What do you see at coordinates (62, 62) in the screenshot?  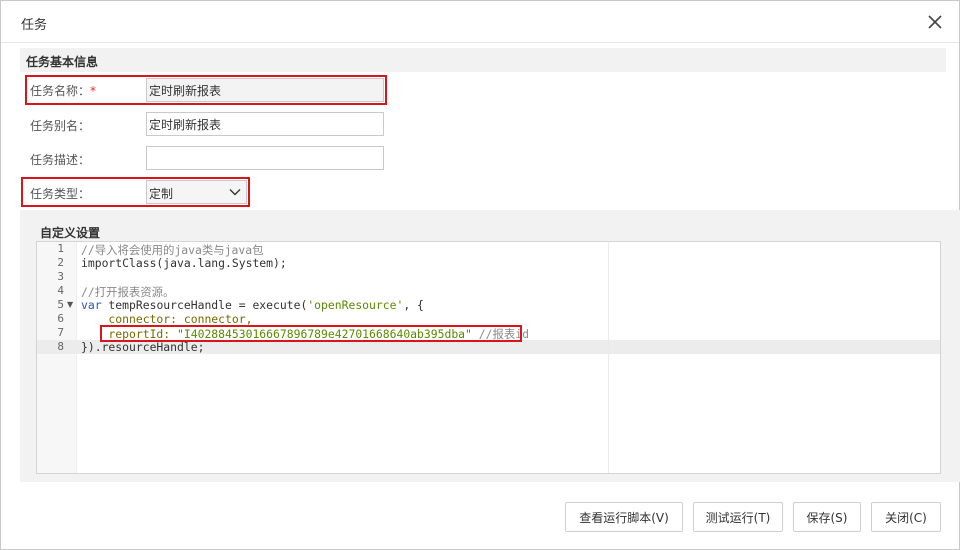 I see `basic-info-heading: 任务基本信息` at bounding box center [62, 62].